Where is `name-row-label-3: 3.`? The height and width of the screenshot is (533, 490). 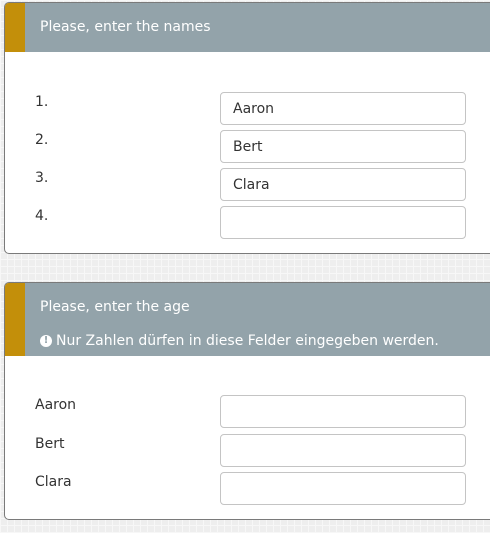 name-row-label-3: 3. is located at coordinates (42, 178).